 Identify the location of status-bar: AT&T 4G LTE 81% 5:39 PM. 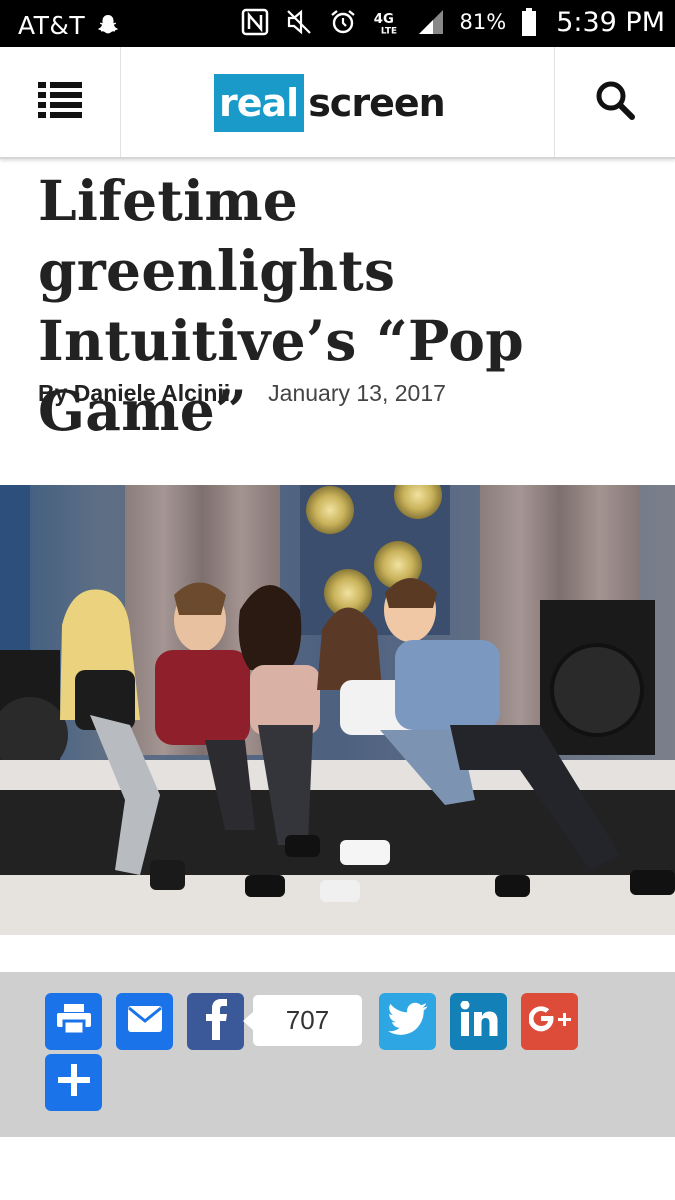
(337, 23).